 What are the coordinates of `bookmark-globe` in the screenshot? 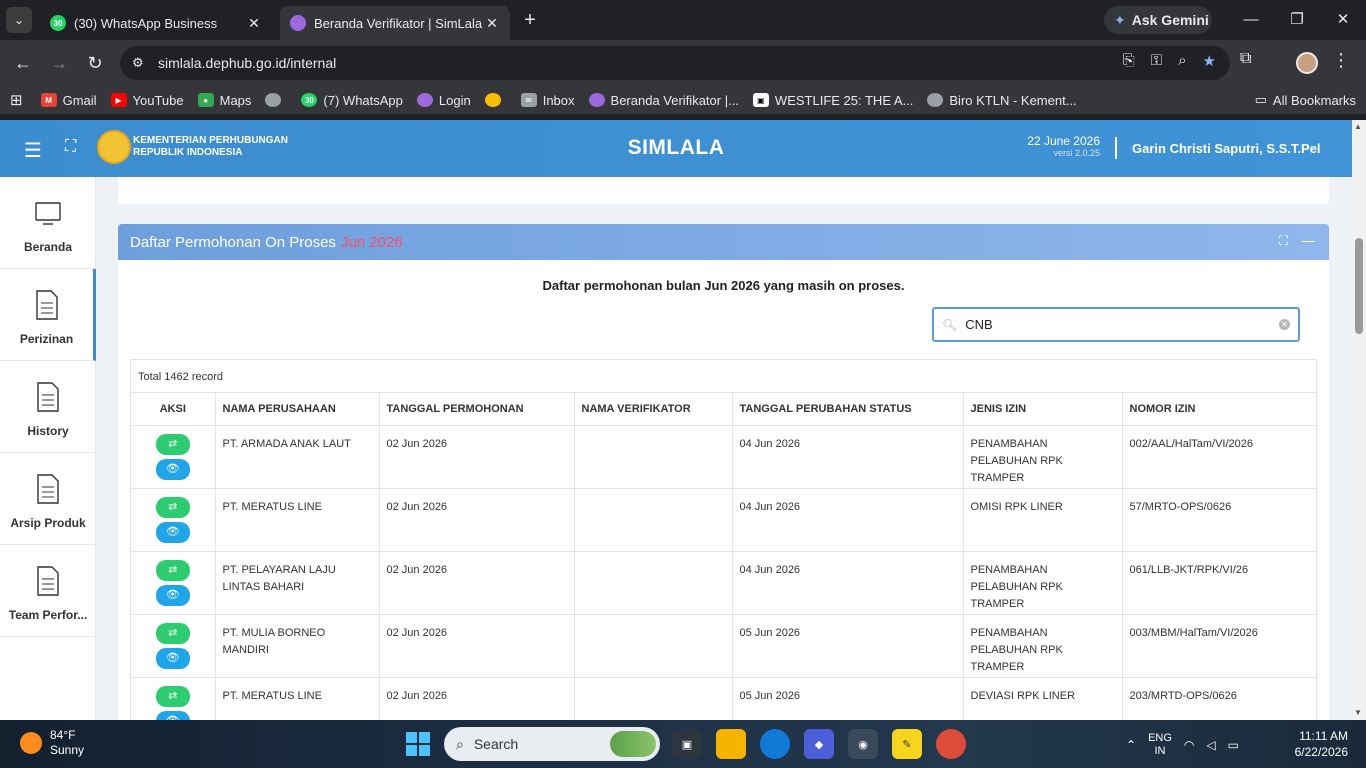 It's located at (276, 100).